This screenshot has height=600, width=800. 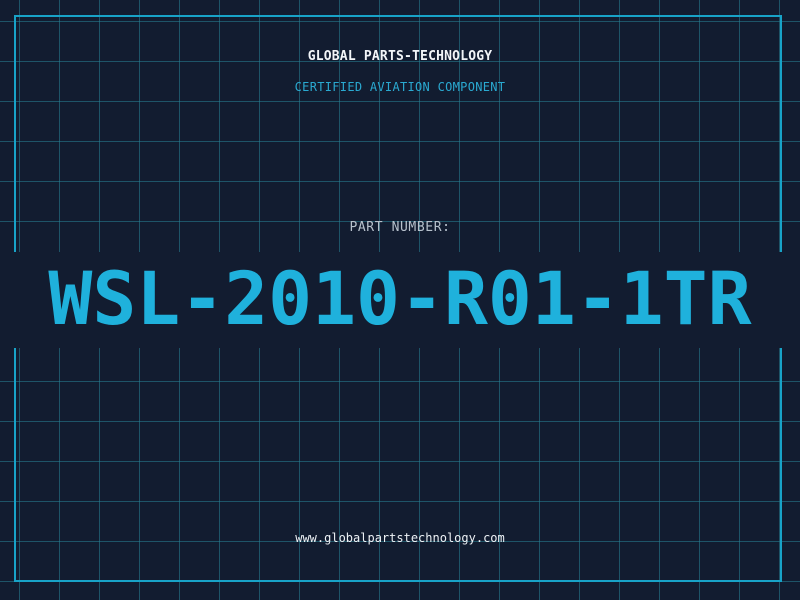 What do you see at coordinates (400, 87) in the screenshot?
I see `certification-subtitle: CERTIFIED AVIATION COMPONENT` at bounding box center [400, 87].